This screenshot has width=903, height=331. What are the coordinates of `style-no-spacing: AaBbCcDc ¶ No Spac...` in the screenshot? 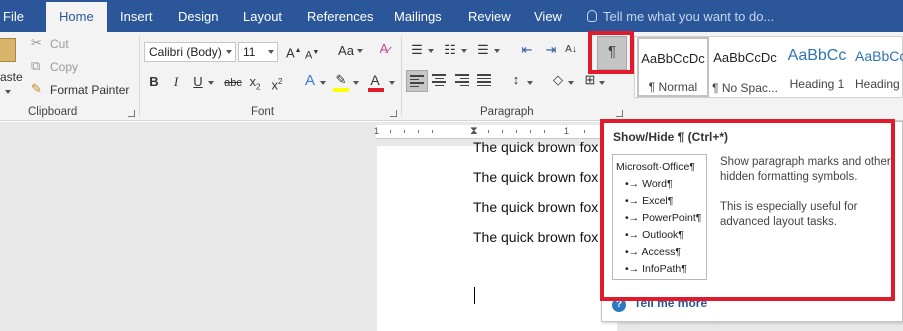 It's located at (745, 67).